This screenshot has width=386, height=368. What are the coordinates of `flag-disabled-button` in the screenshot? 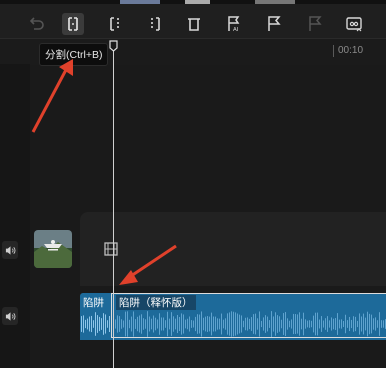 It's located at (315, 24).